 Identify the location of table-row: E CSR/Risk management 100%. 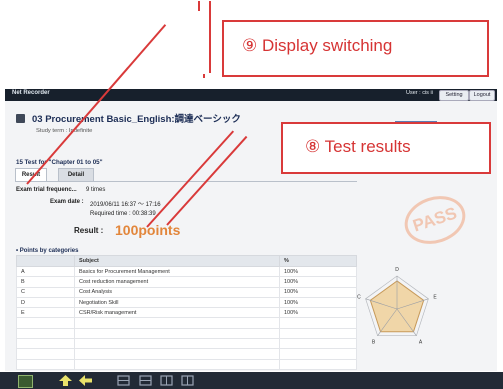
(186, 313).